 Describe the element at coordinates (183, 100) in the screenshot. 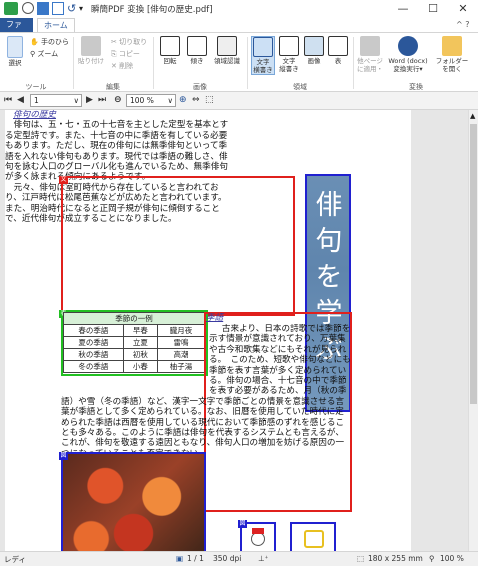

I see `zoom-in-icon: ⊕` at that location.